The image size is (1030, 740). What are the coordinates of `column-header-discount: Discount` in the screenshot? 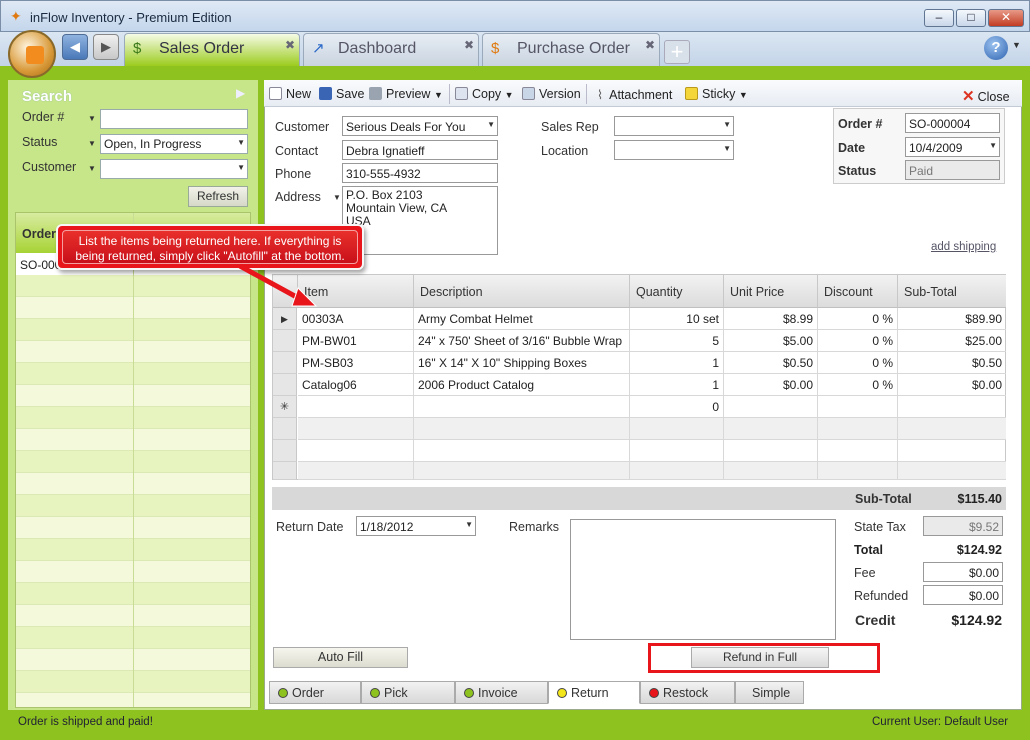 It's located at (858, 291).